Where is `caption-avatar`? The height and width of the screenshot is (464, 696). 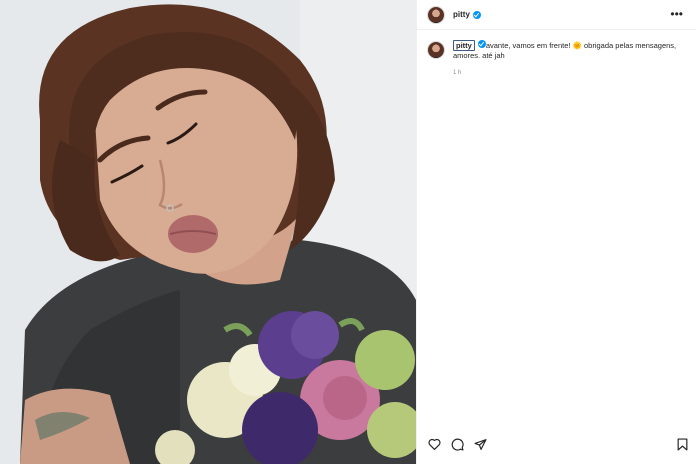
caption-avatar is located at coordinates (436, 50).